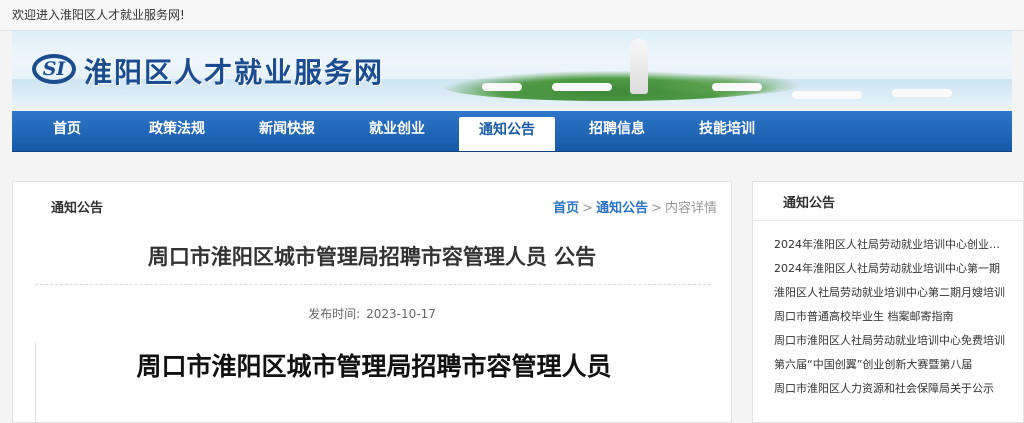  I want to click on site-title: 淮阳区人才就业服务网, so click(234, 72).